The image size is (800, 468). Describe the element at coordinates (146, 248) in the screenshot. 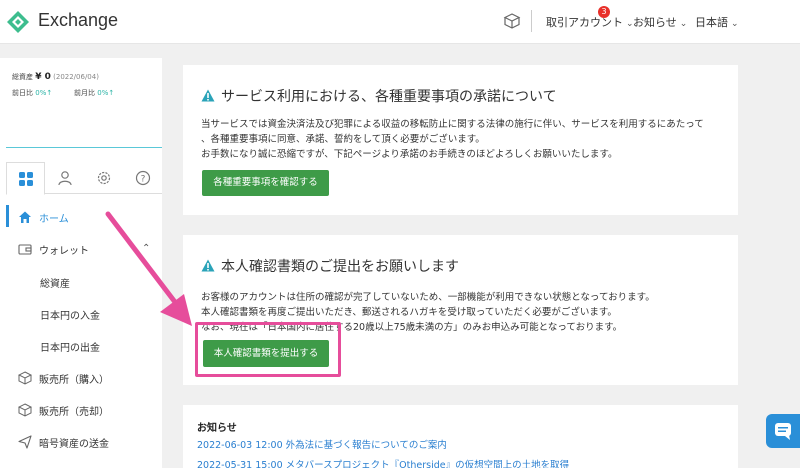

I see `chevron-up-icon: ⌃` at that location.